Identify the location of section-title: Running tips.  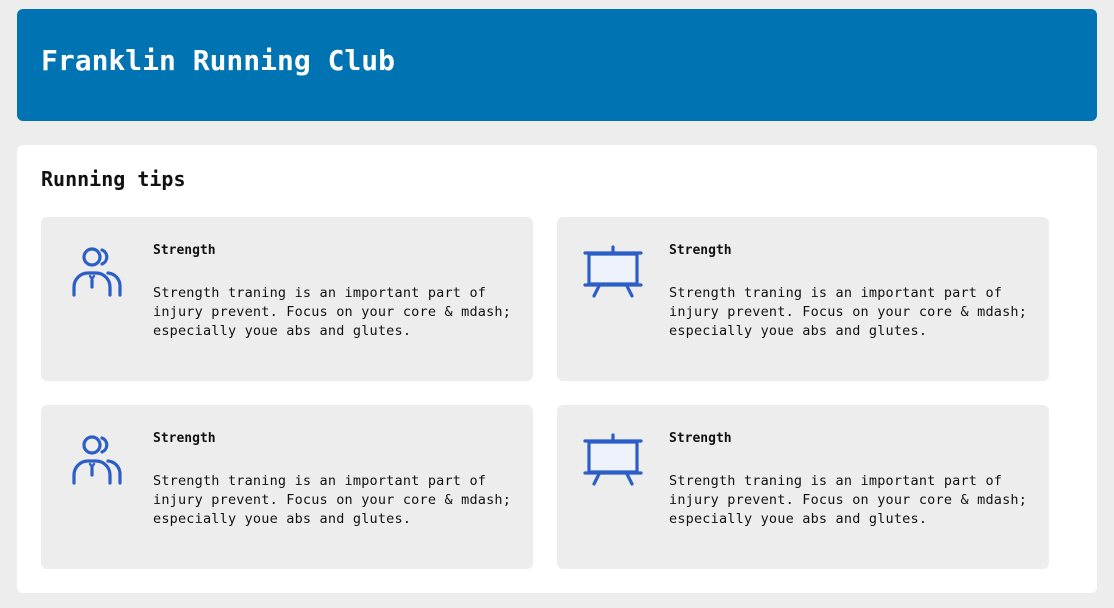
(113, 179).